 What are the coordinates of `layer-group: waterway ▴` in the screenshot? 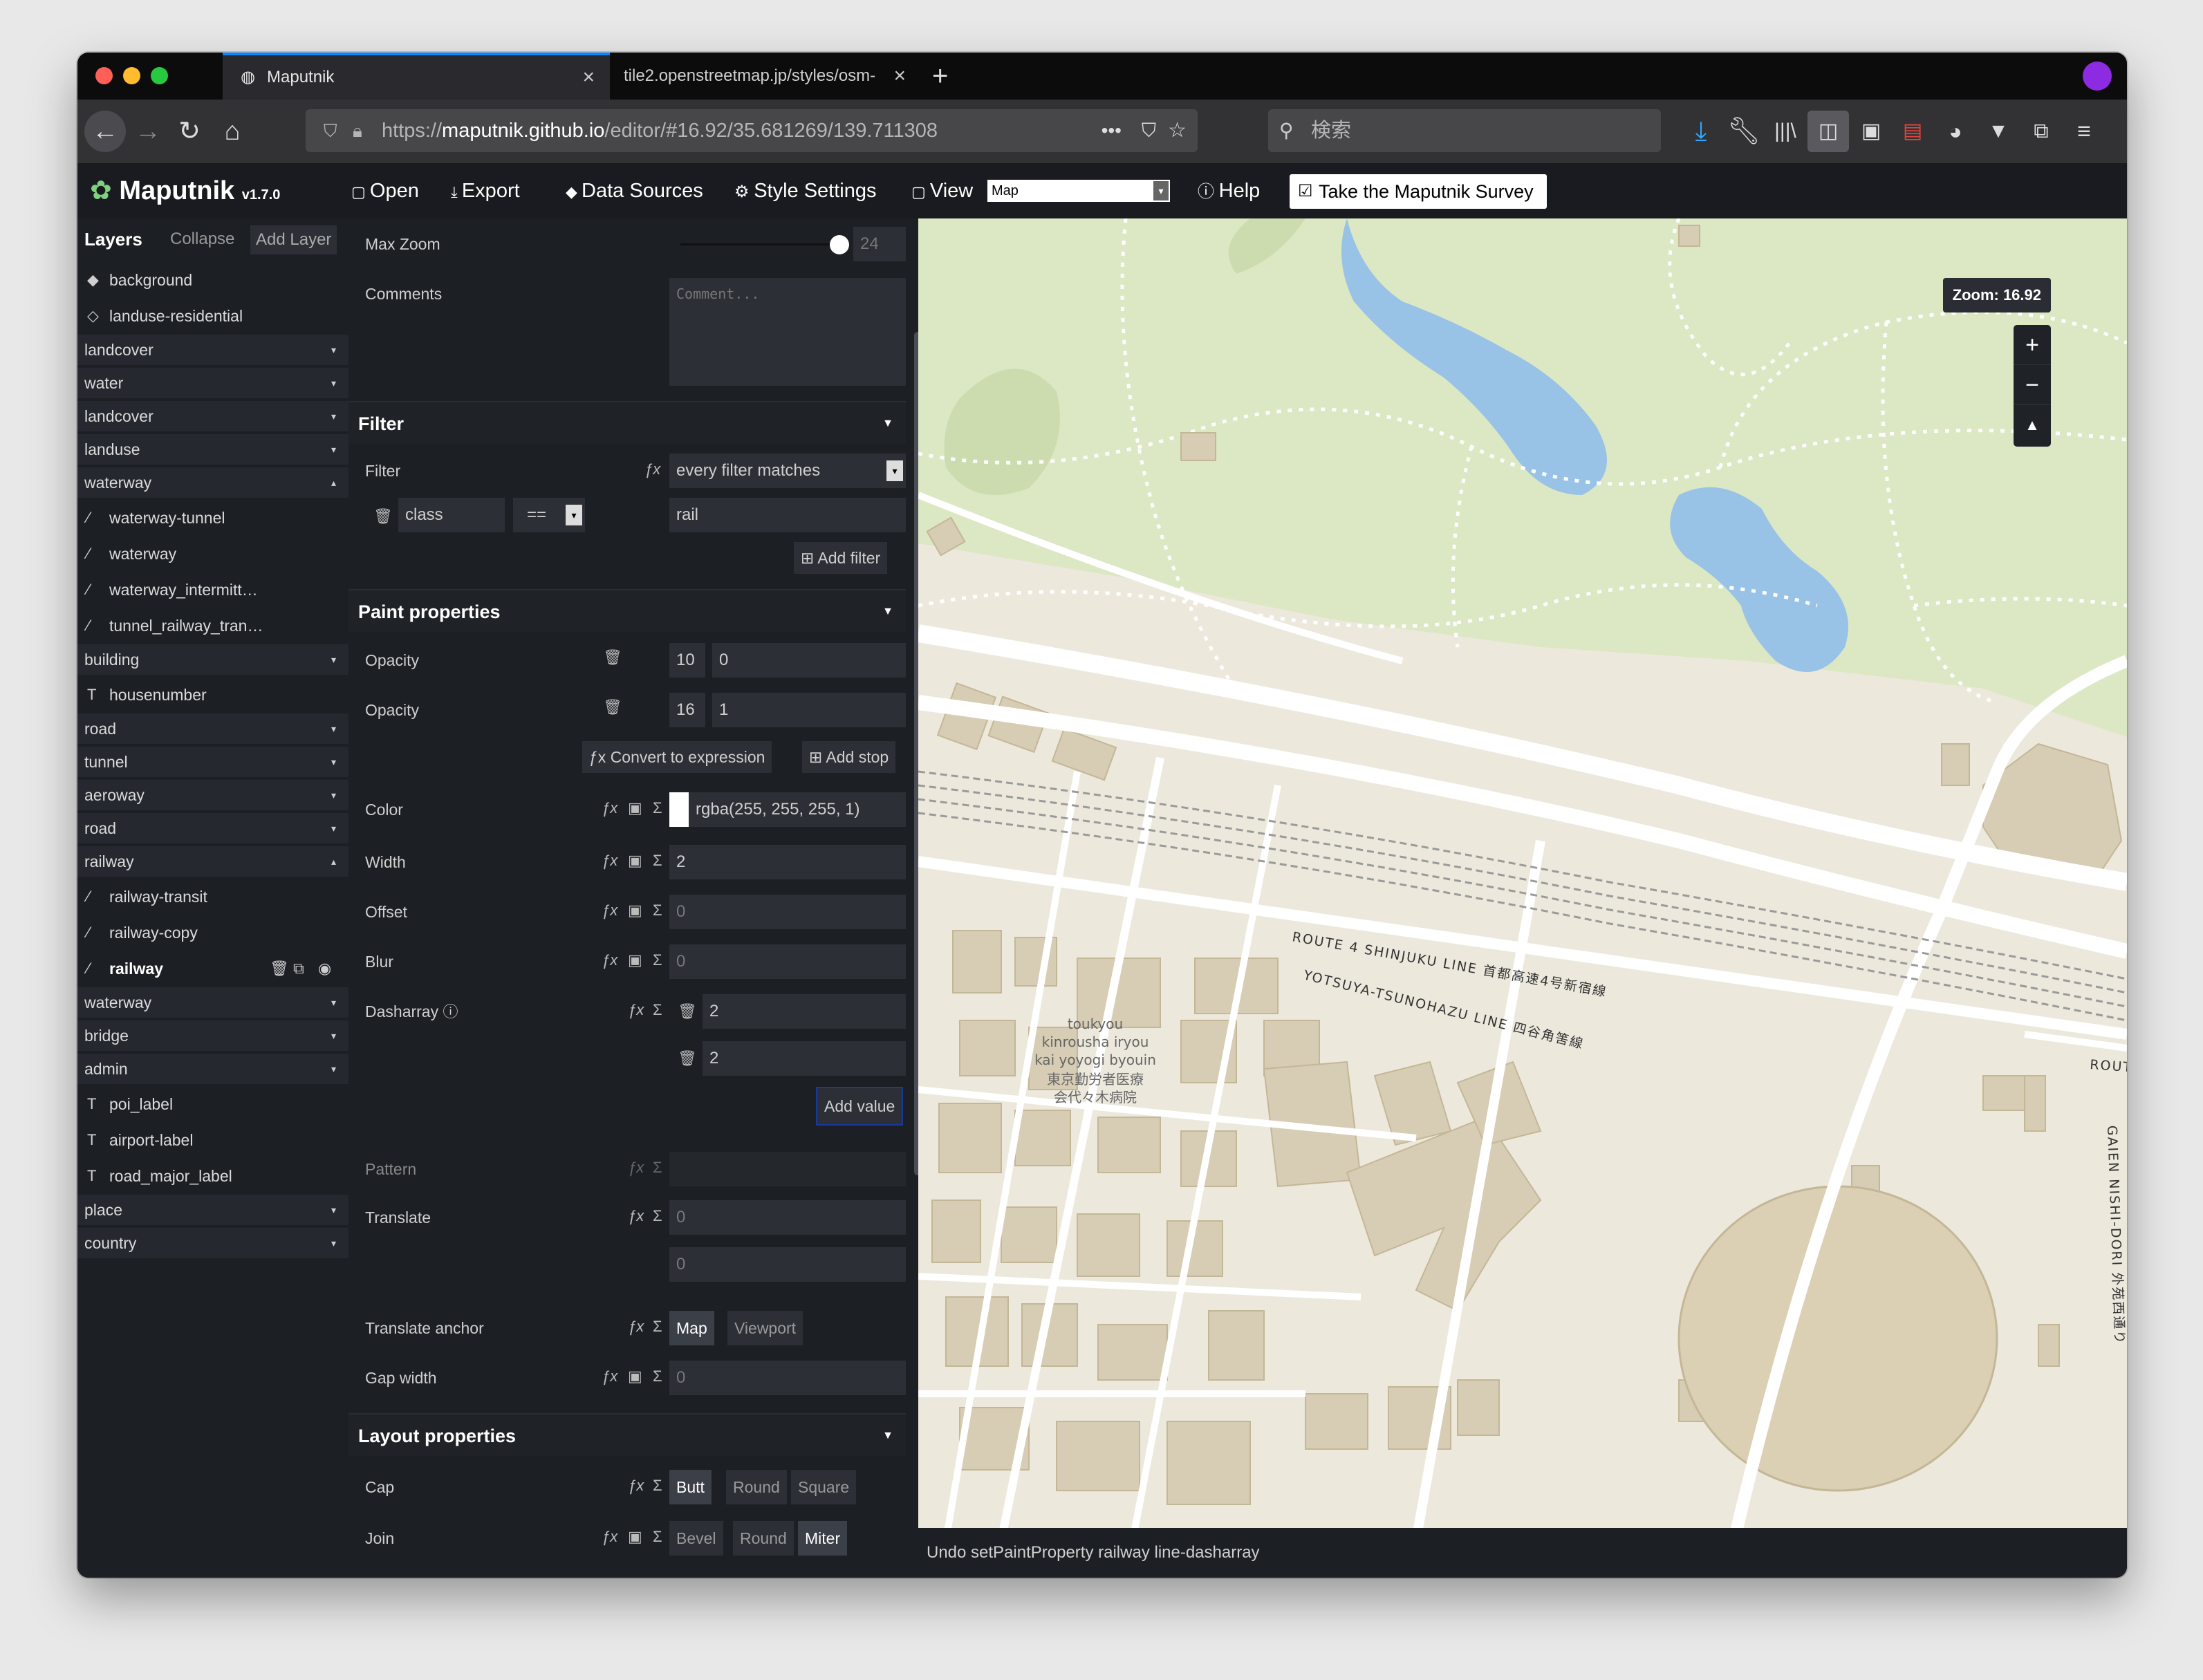 It's located at (212, 482).